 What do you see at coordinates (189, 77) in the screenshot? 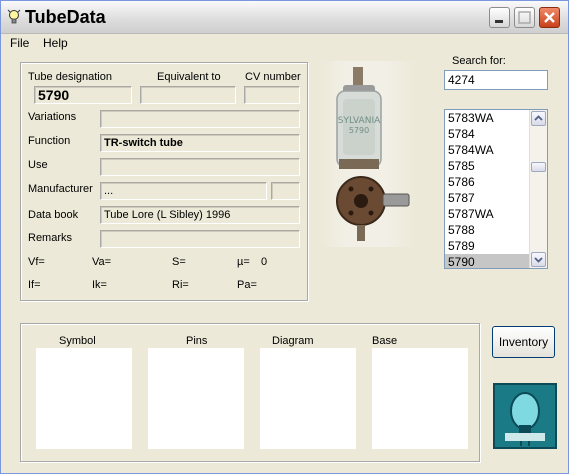
I see `equivalent-to-label: Equivalent to` at bounding box center [189, 77].